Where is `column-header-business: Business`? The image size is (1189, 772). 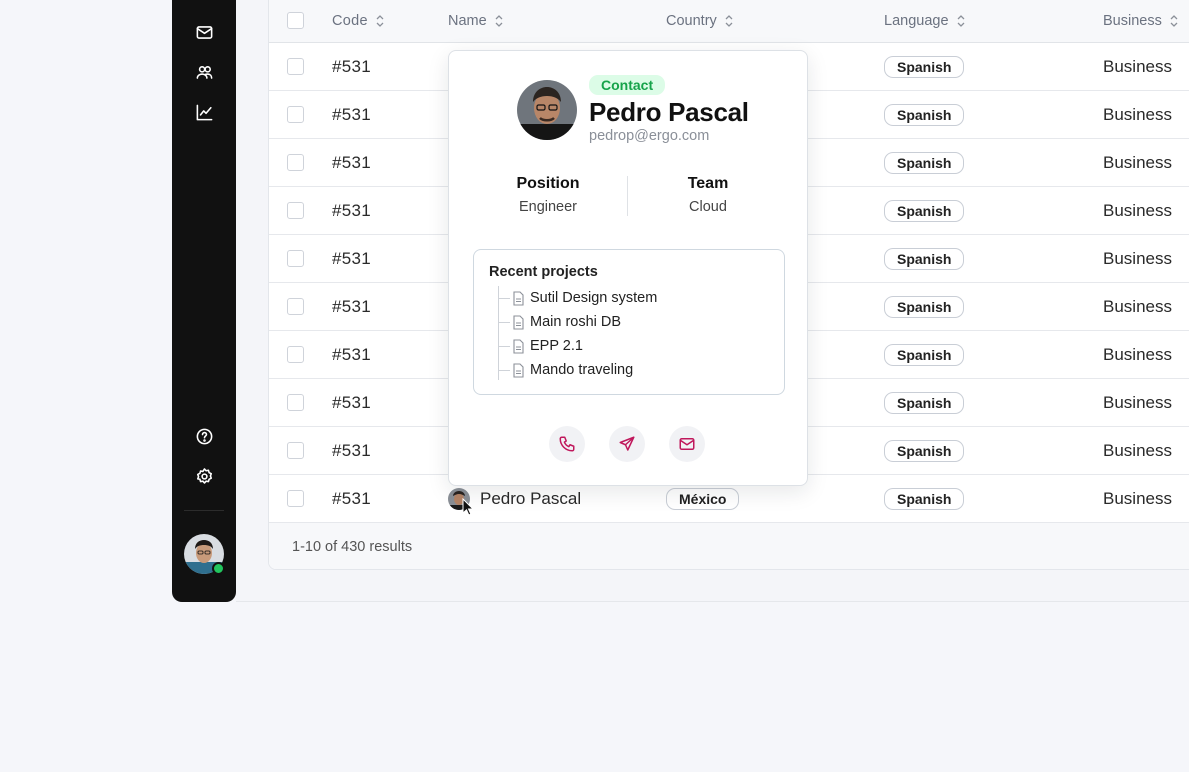
column-header-business: Business is located at coordinates (1140, 21).